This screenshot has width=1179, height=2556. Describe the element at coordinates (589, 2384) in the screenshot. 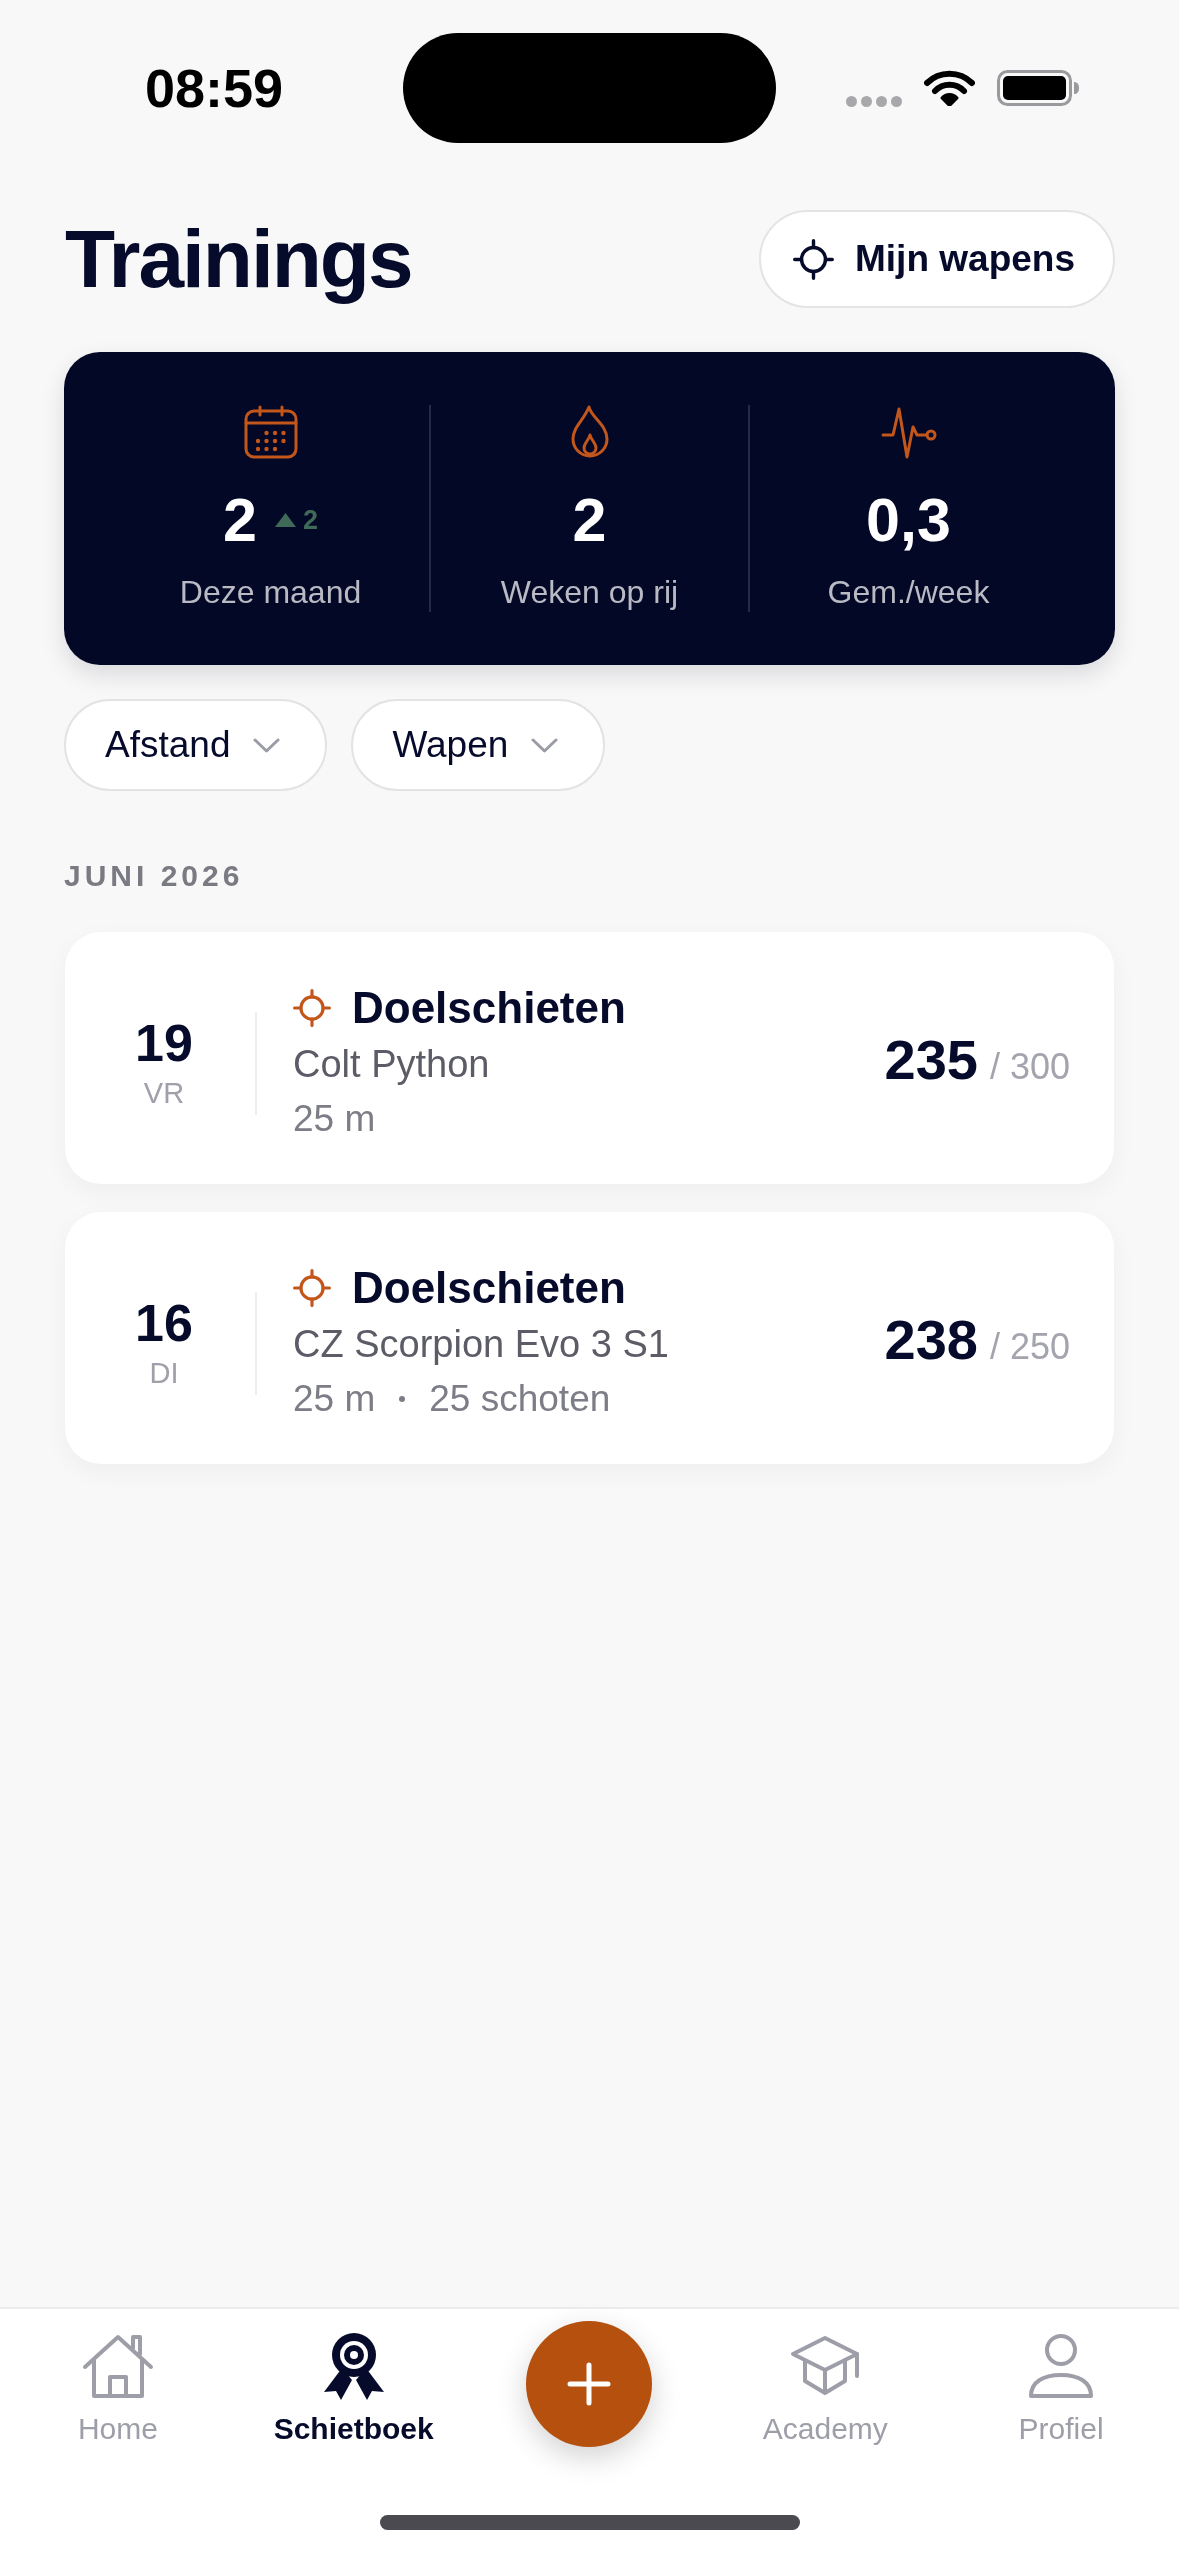

I see `plus-icon` at that location.